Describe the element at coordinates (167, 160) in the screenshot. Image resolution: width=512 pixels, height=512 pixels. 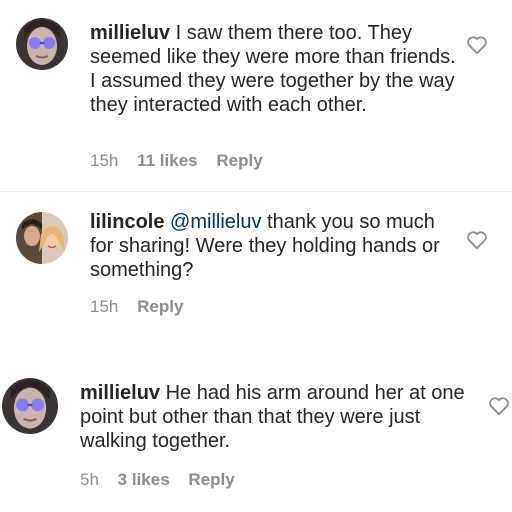
I see `comment-likes: 11 likes` at that location.